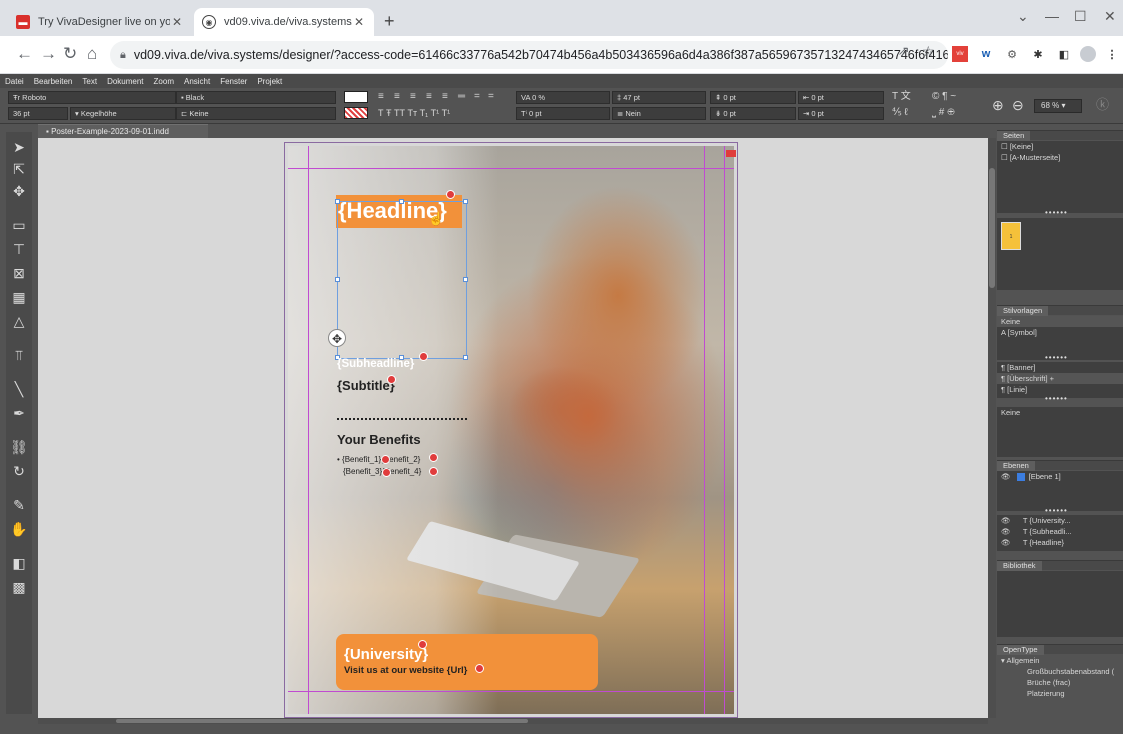 This screenshot has width=1123, height=734. I want to click on minimize-icon: —, so click(1052, 16).